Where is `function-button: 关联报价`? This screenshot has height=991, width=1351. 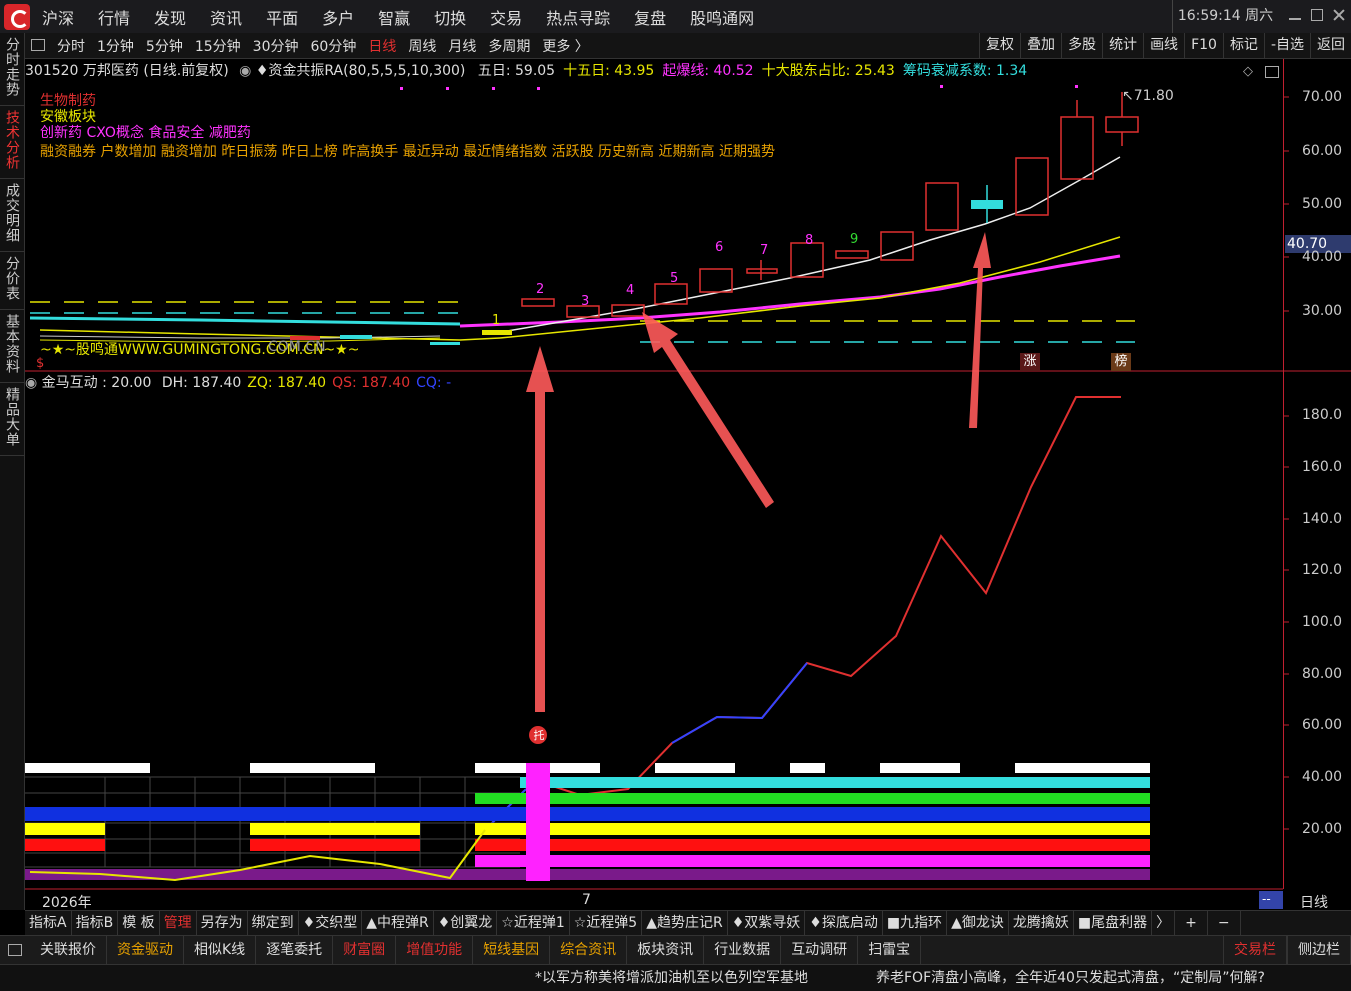
function-button: 关联报价 is located at coordinates (68, 950).